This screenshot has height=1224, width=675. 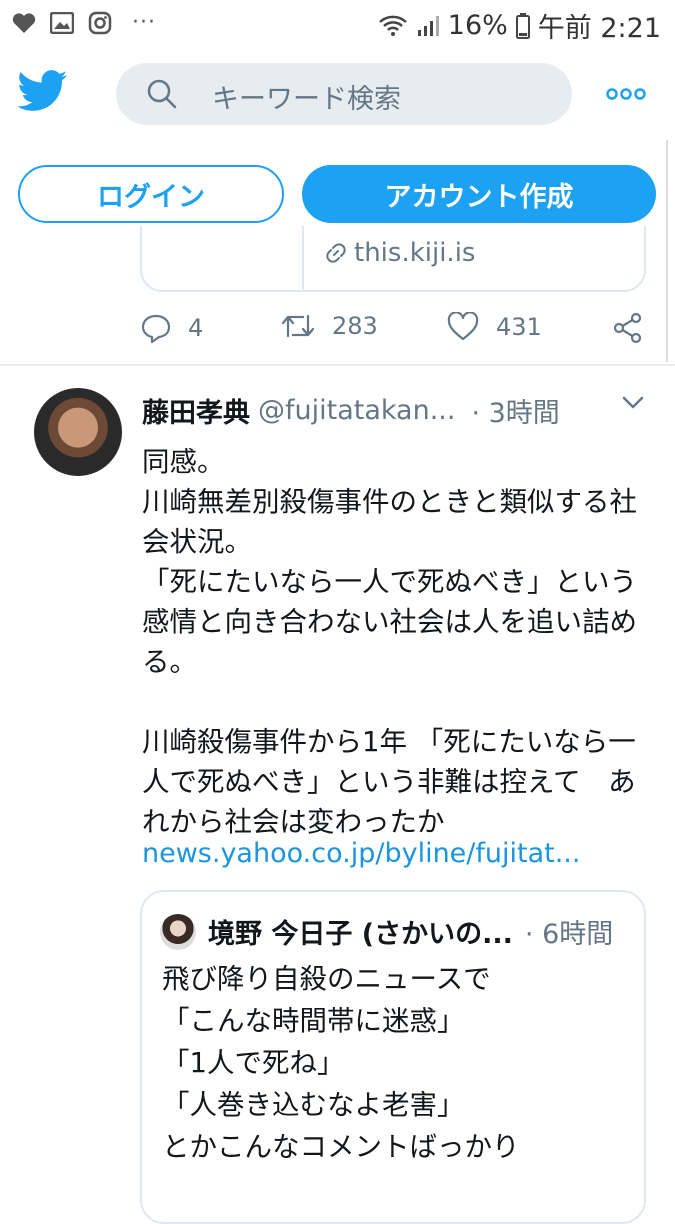 What do you see at coordinates (24, 22) in the screenshot?
I see `heart-icon` at bounding box center [24, 22].